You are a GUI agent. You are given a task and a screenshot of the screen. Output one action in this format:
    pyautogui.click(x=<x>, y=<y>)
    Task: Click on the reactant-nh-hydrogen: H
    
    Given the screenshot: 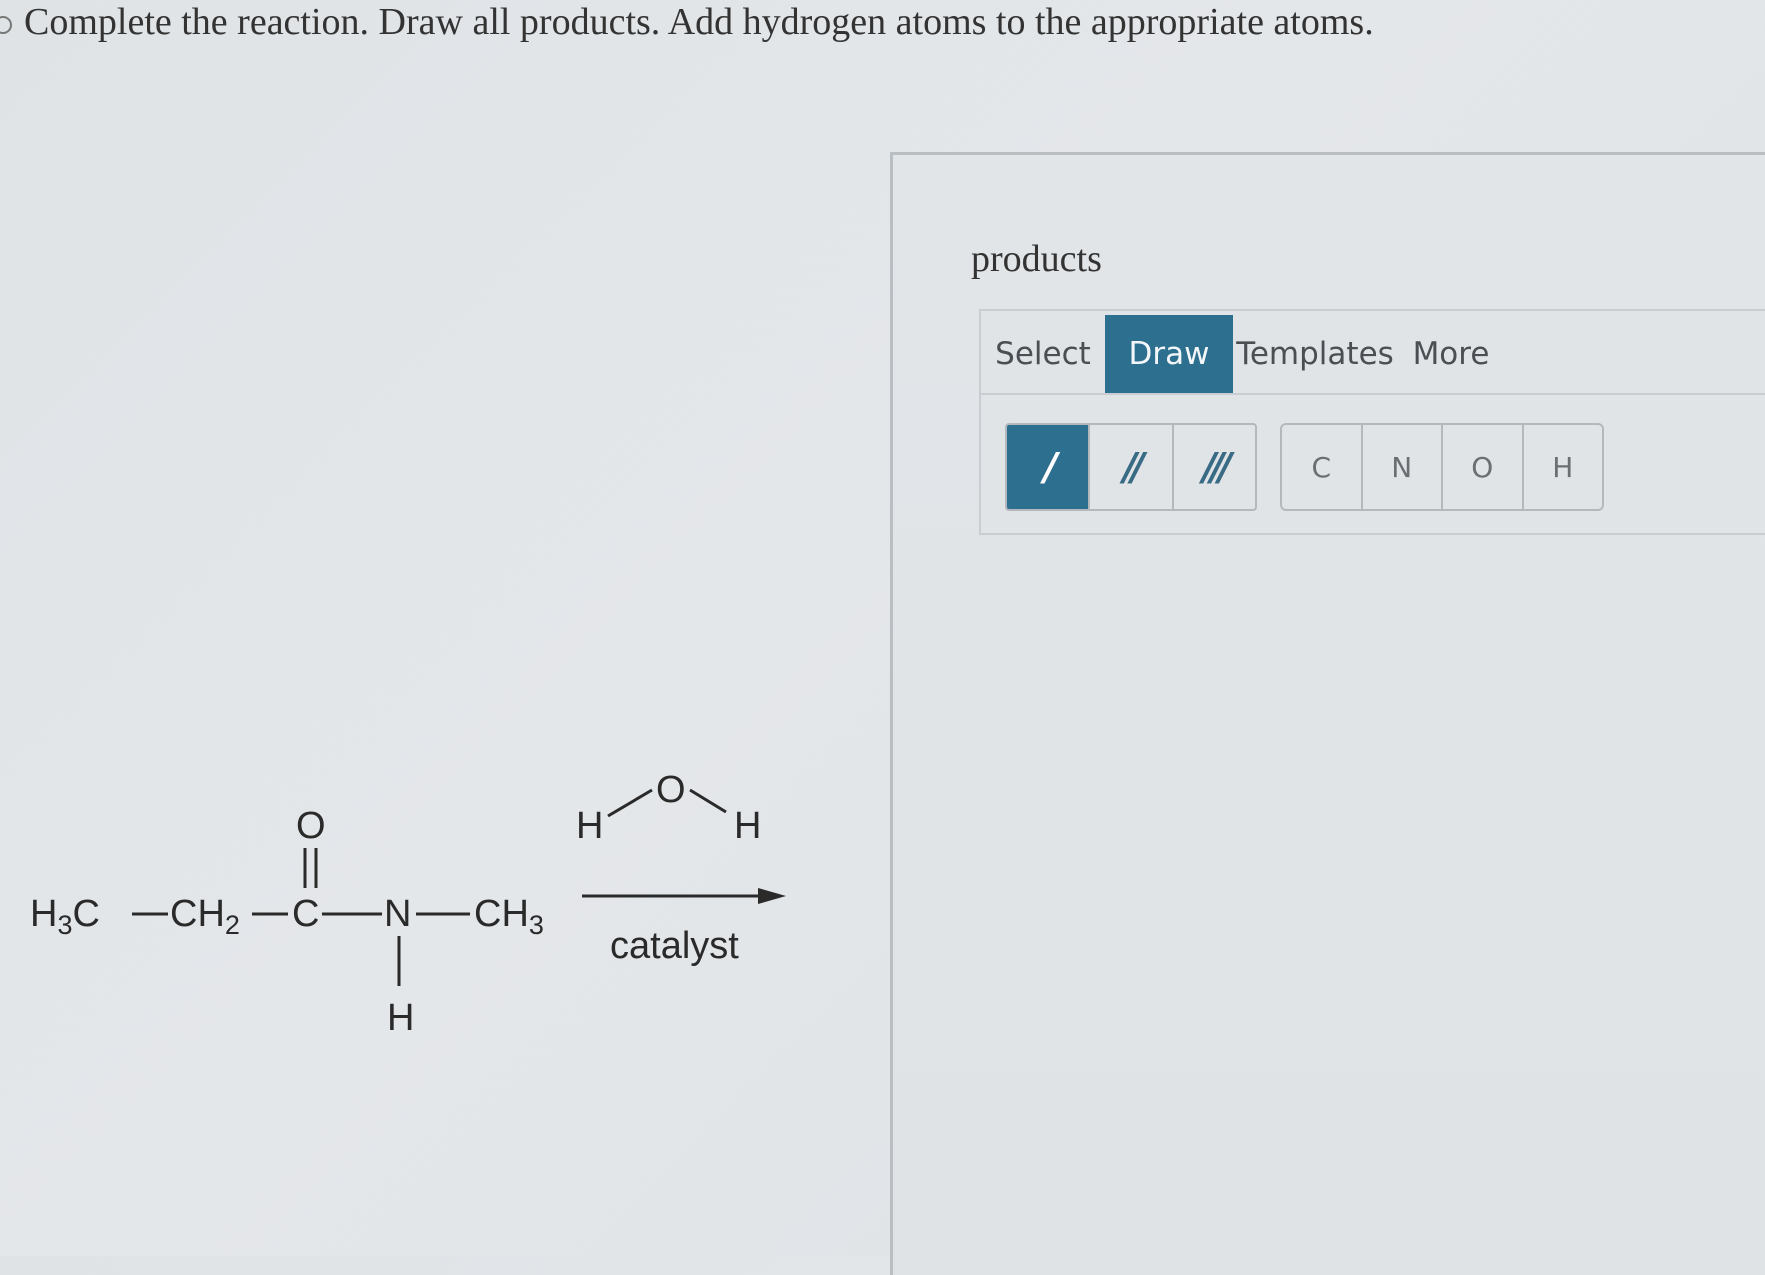 What is the action you would take?
    pyautogui.click(x=400, y=1018)
    